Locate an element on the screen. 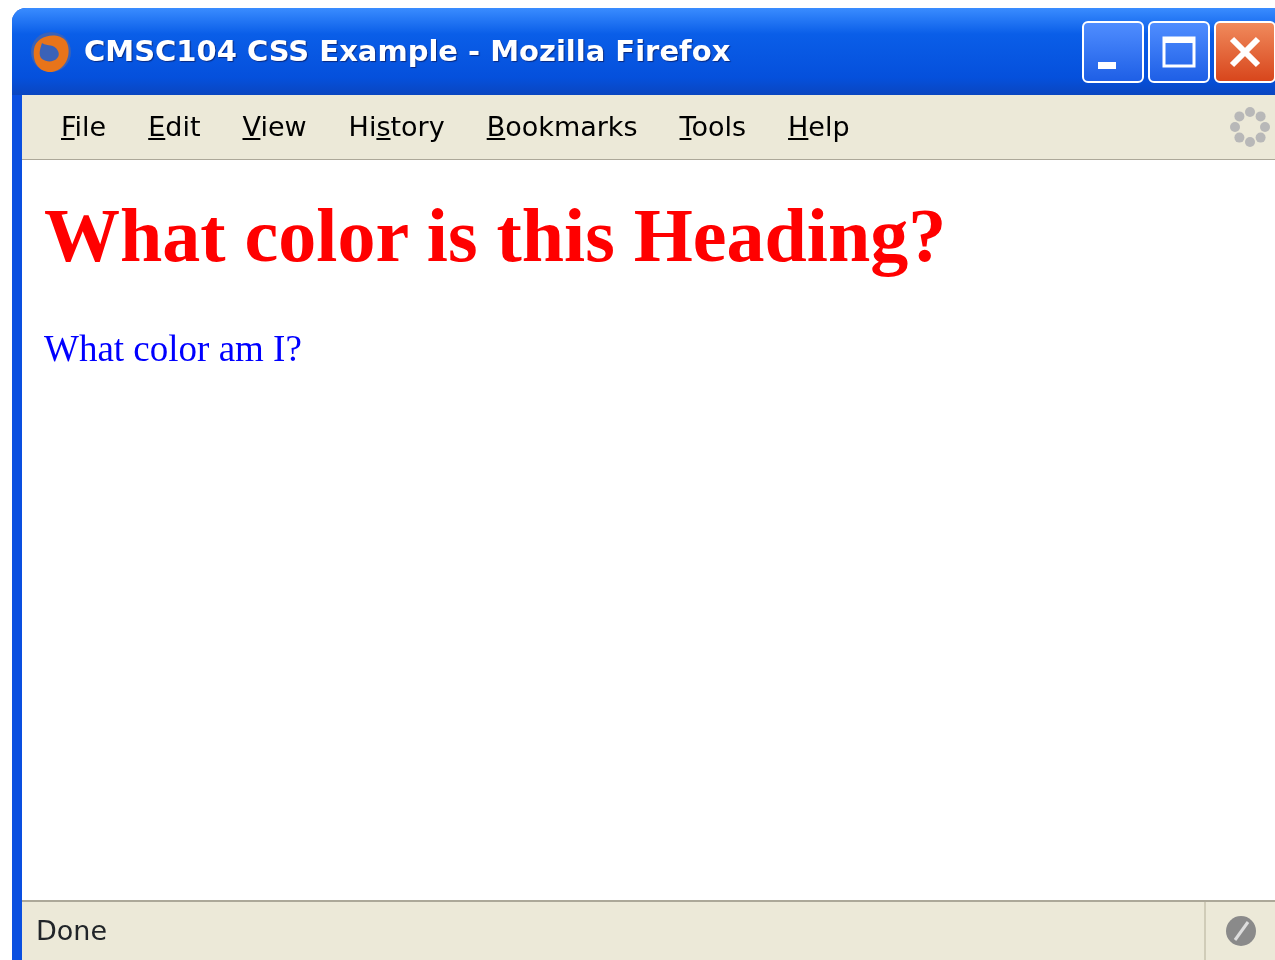 This screenshot has width=1275, height=960. minimize-button is located at coordinates (1113, 51).